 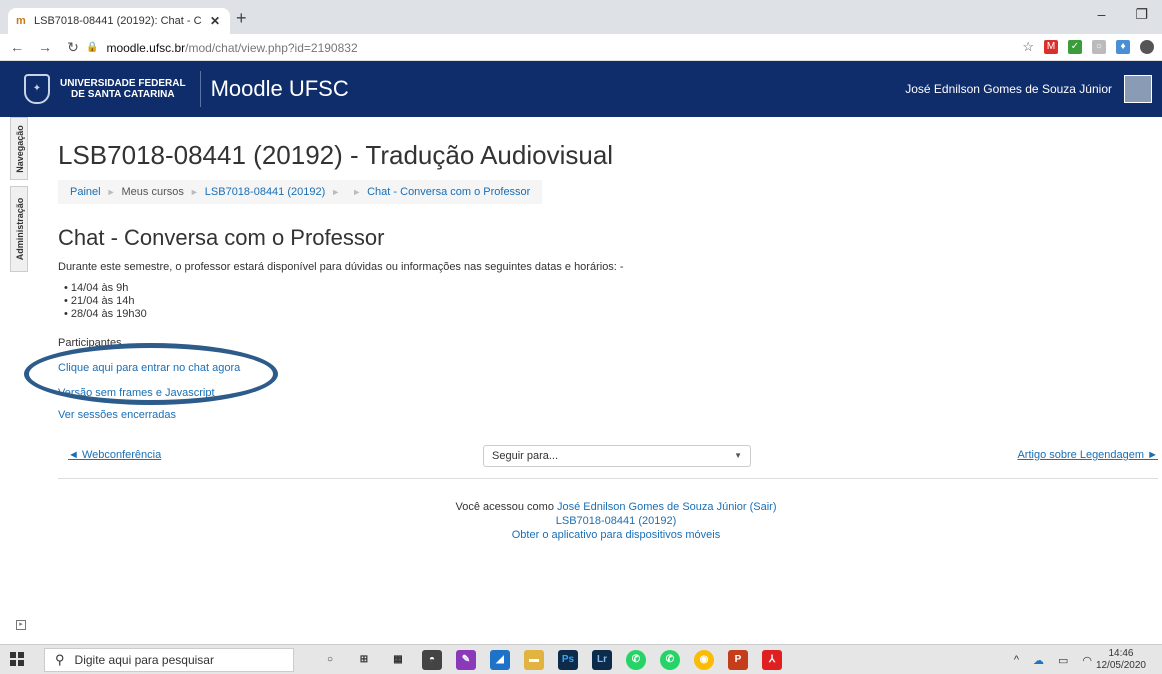 What do you see at coordinates (1102, 14) in the screenshot?
I see `minimize-icon: –` at bounding box center [1102, 14].